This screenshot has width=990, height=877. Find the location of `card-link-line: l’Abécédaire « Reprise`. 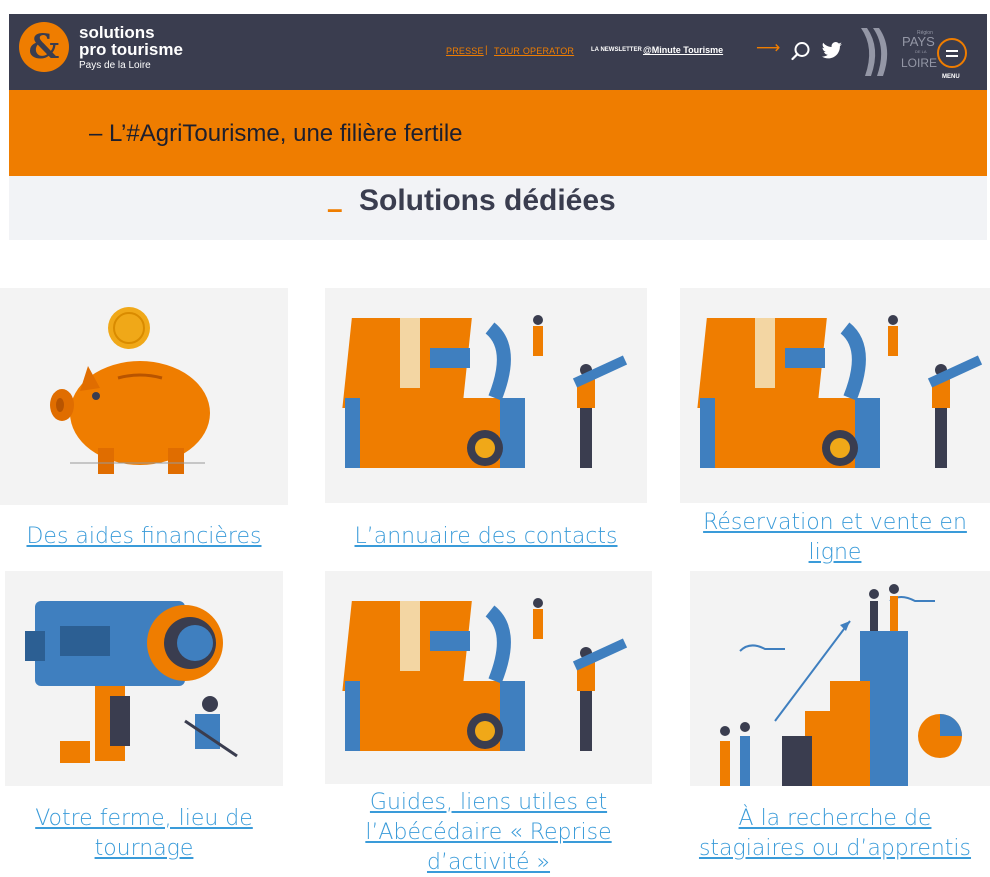

card-link-line: l’Abécédaire « Reprise is located at coordinates (488, 832).